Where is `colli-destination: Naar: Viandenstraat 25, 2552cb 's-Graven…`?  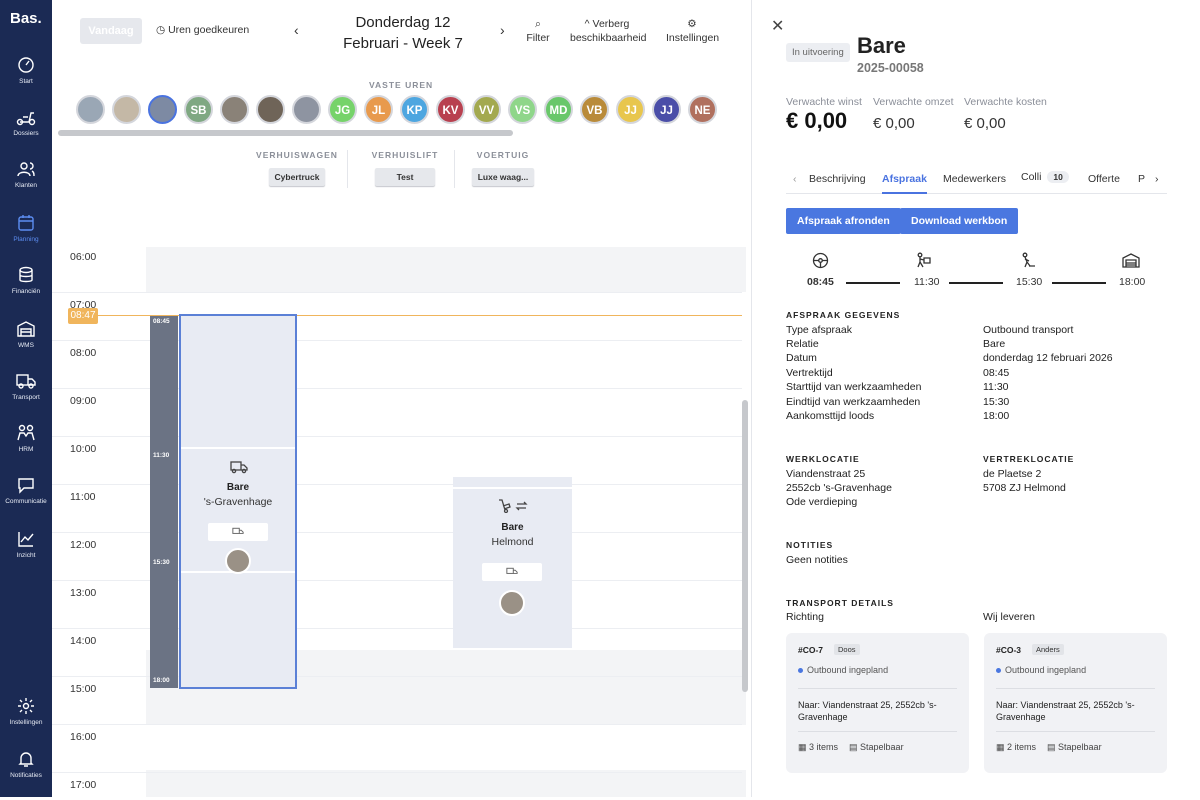 colli-destination: Naar: Viandenstraat 25, 2552cb 's-Graven… is located at coordinates (867, 711).